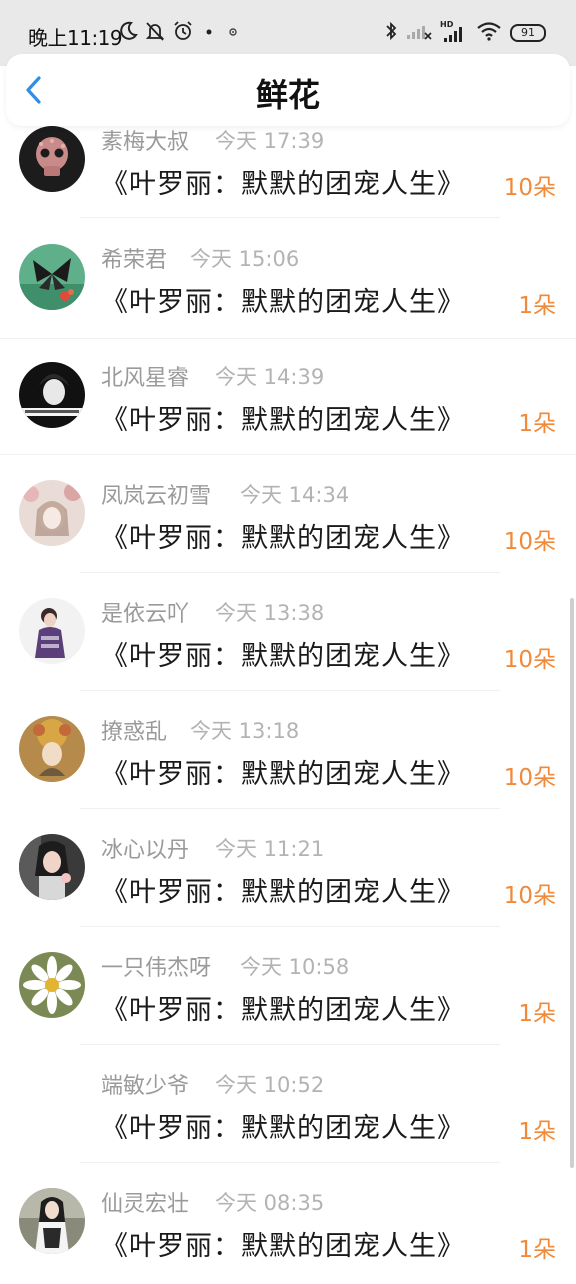  I want to click on user-name: 素梅大叔, so click(145, 140).